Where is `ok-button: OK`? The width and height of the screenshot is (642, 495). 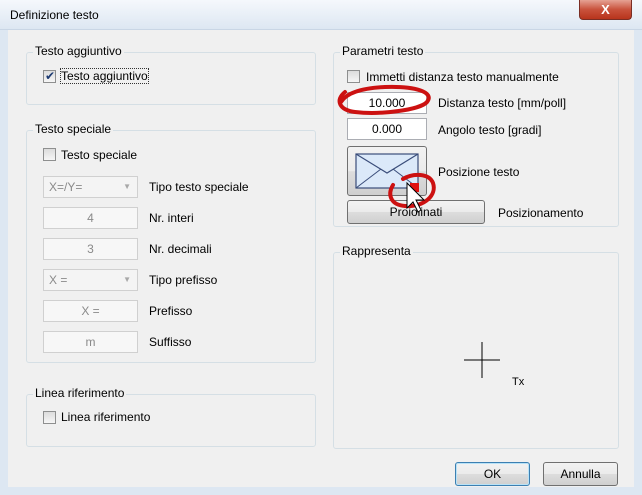
ok-button: OK is located at coordinates (492, 474).